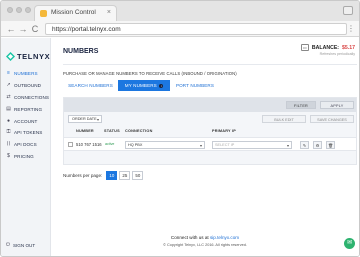  I want to click on sidebar-item-account: ● ACCOUNT, so click(26, 121).